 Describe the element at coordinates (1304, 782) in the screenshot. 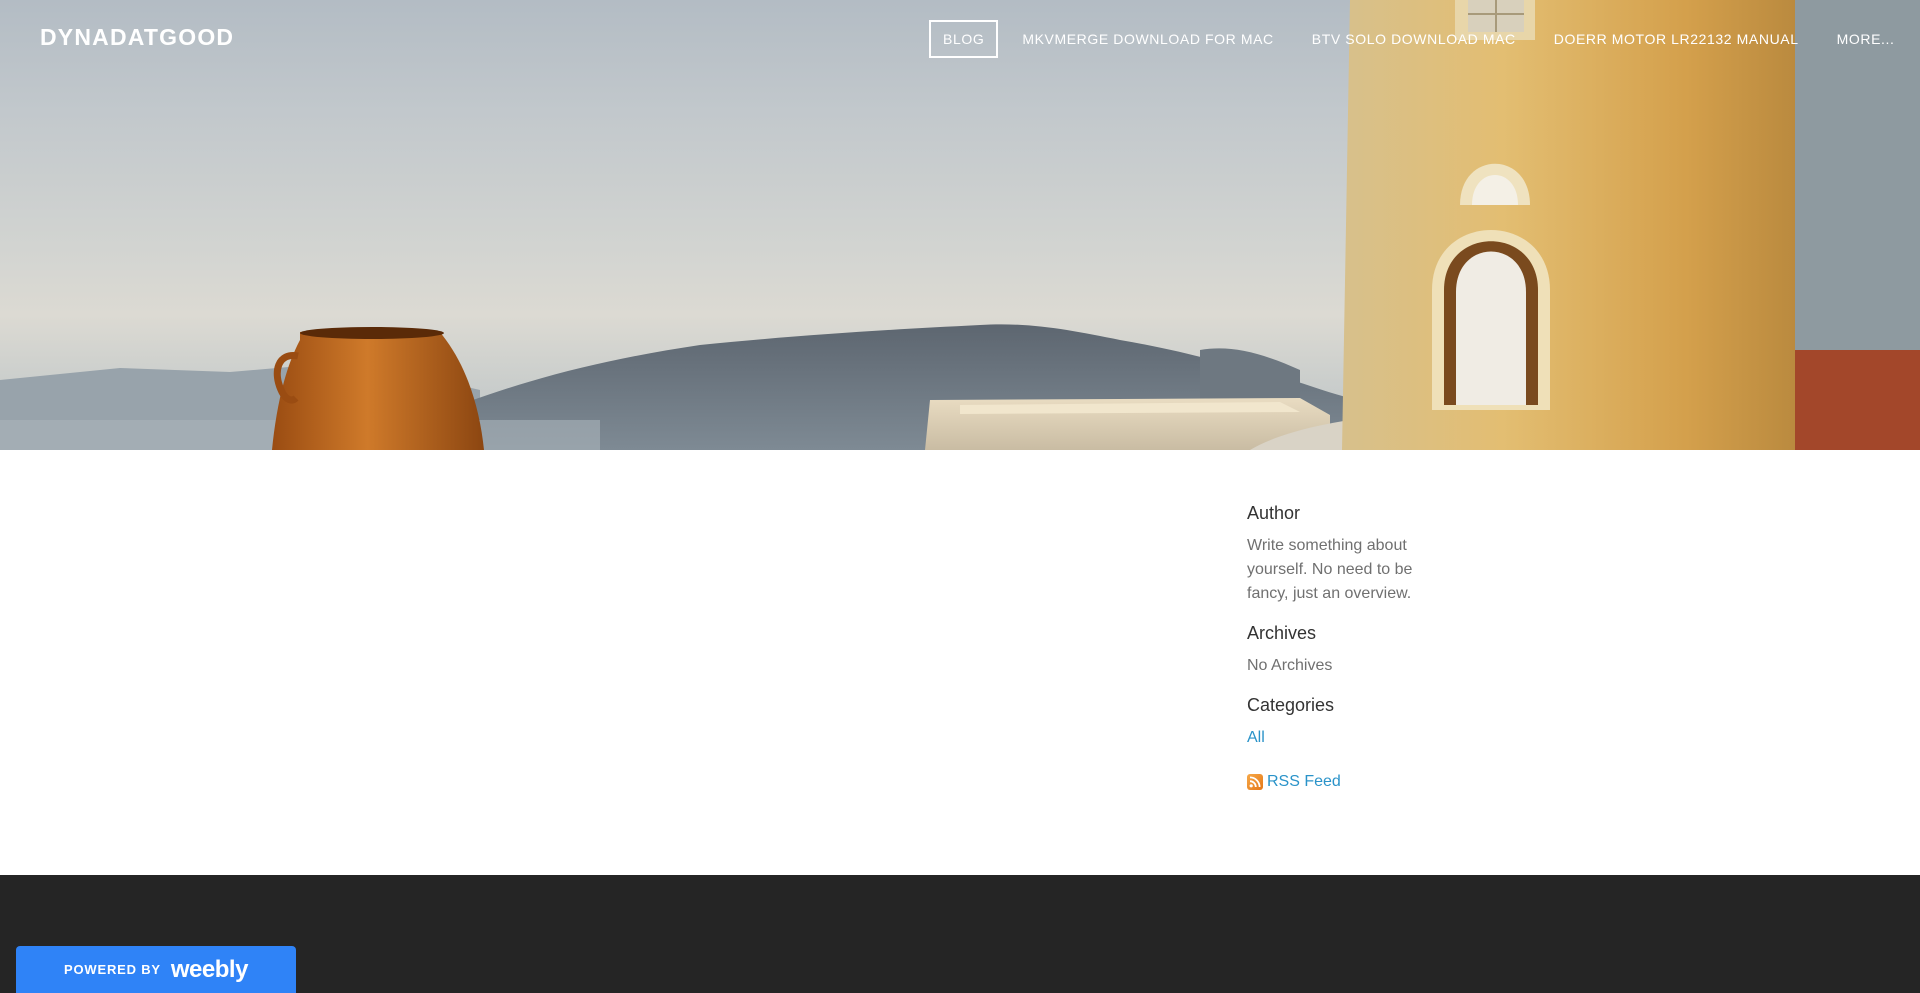

I see `rss-feed-link: RSS Feed` at that location.